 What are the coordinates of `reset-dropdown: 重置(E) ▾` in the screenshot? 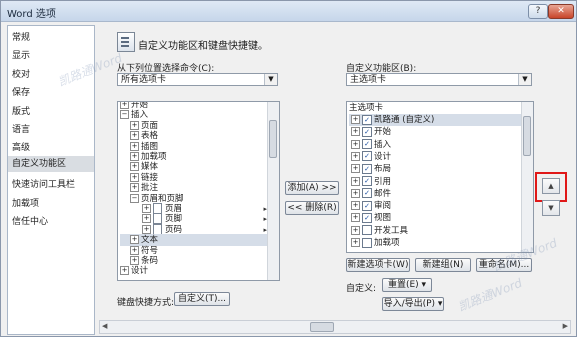 It's located at (407, 285).